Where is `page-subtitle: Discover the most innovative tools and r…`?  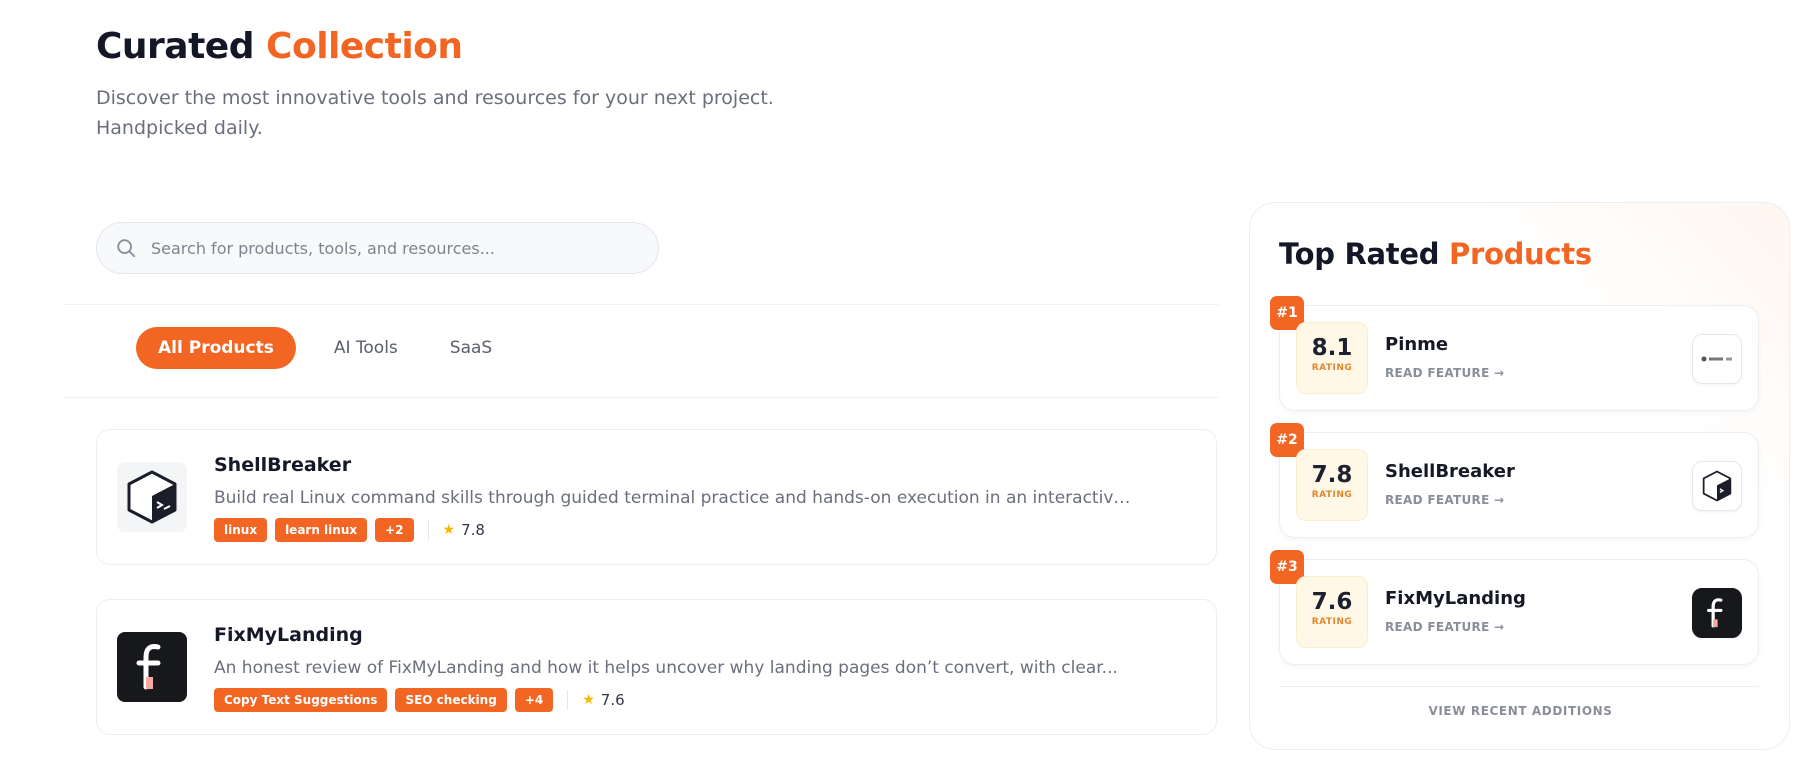
page-subtitle: Discover the most innovative tools and r… is located at coordinates (456, 113).